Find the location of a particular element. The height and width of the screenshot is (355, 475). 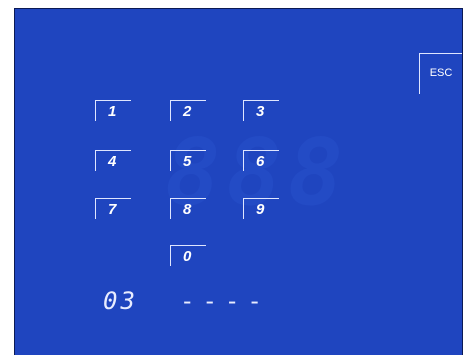

key-0-label: 0 is located at coordinates (187, 256).